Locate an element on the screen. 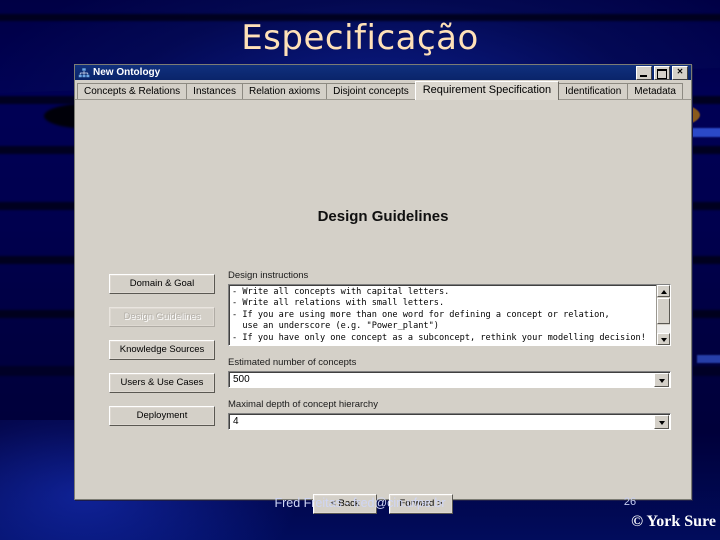  design-instructions-label: Design instructions is located at coordinates (268, 275).